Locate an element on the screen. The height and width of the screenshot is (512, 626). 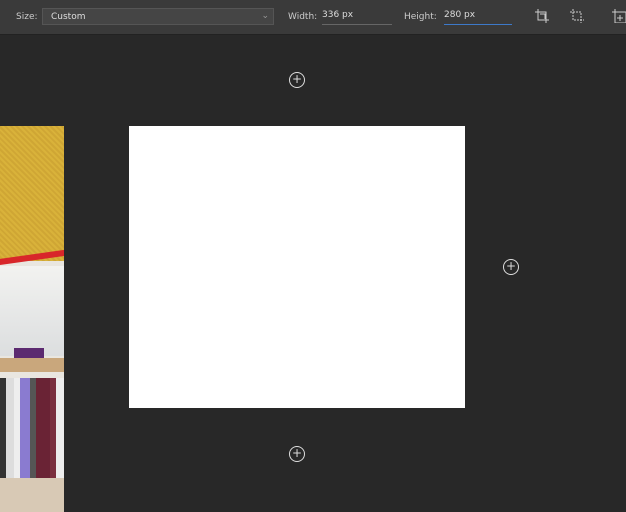
crop-icon is located at coordinates (577, 16).